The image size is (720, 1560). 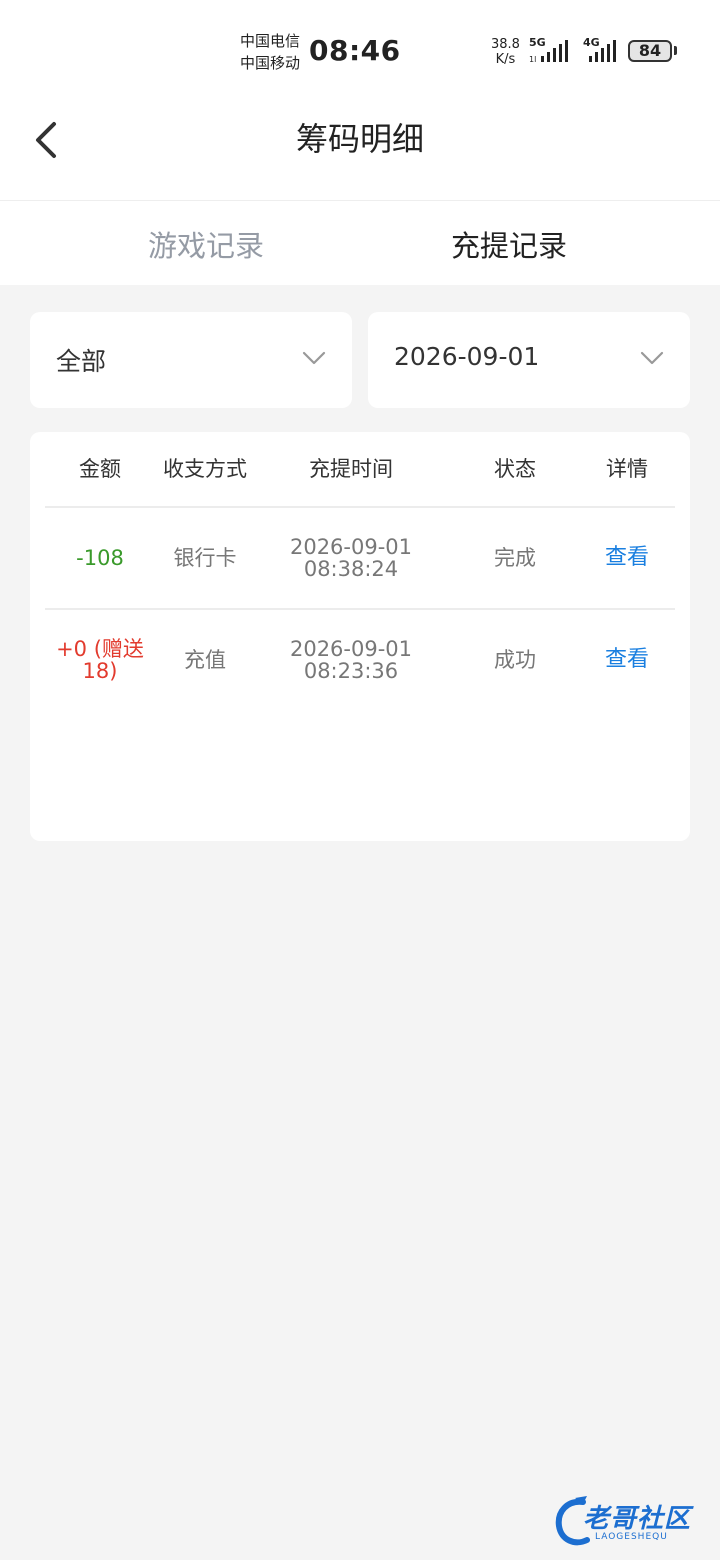 I want to click on carrier-labels: 中国电信 中国移动, so click(x=270, y=52).